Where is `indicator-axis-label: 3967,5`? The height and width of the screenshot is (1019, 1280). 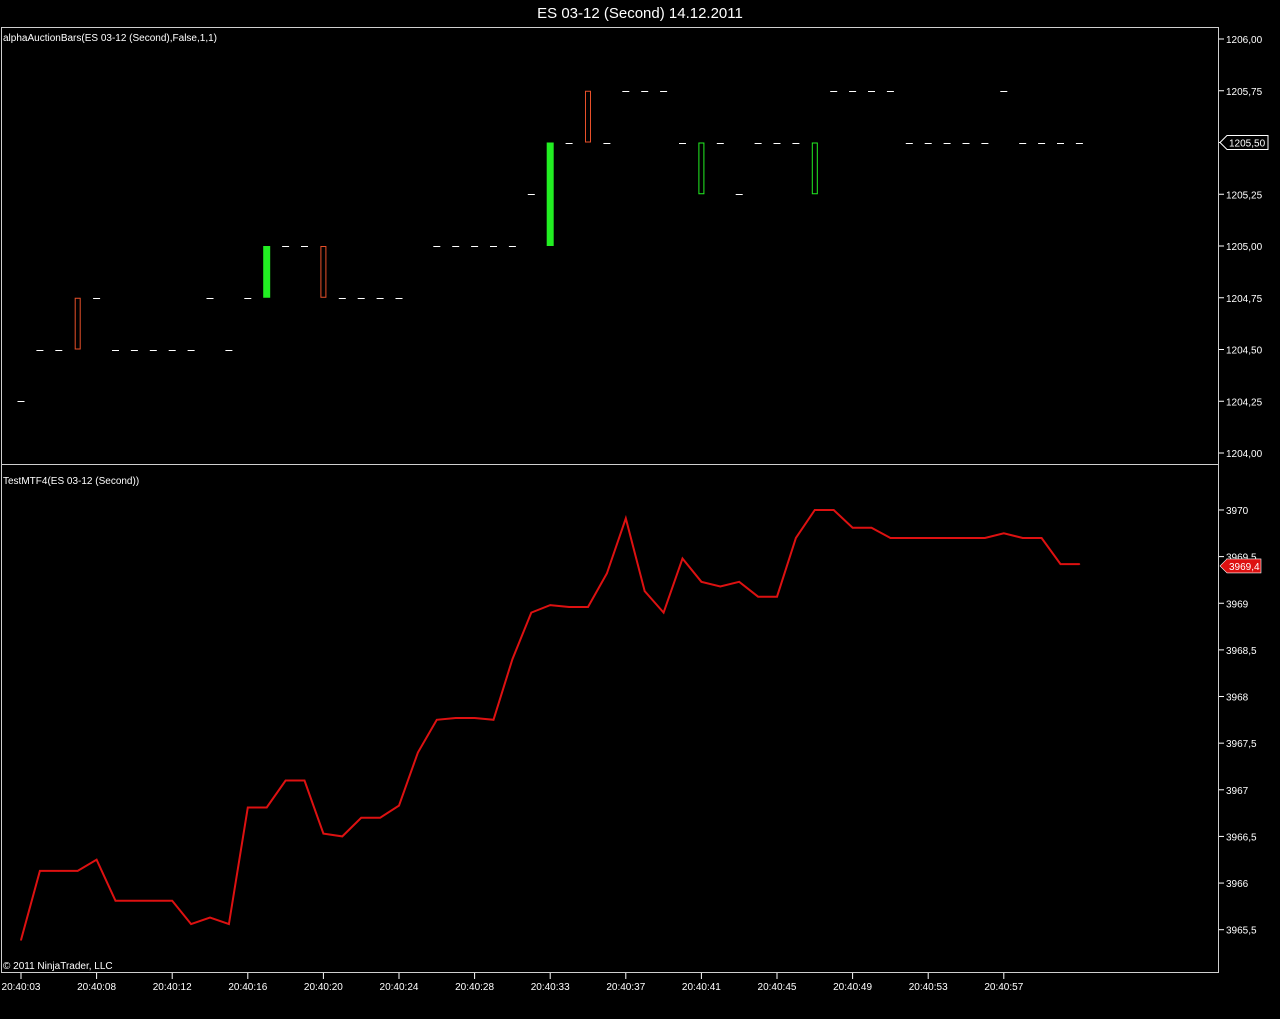
indicator-axis-label: 3967,5 is located at coordinates (1241, 744).